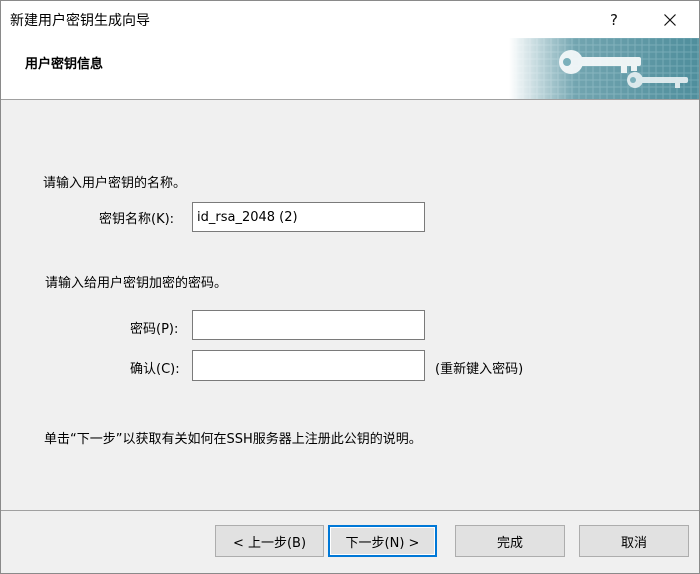 The image size is (700, 574). What do you see at coordinates (604, 68) in the screenshot?
I see `key-icon` at bounding box center [604, 68].